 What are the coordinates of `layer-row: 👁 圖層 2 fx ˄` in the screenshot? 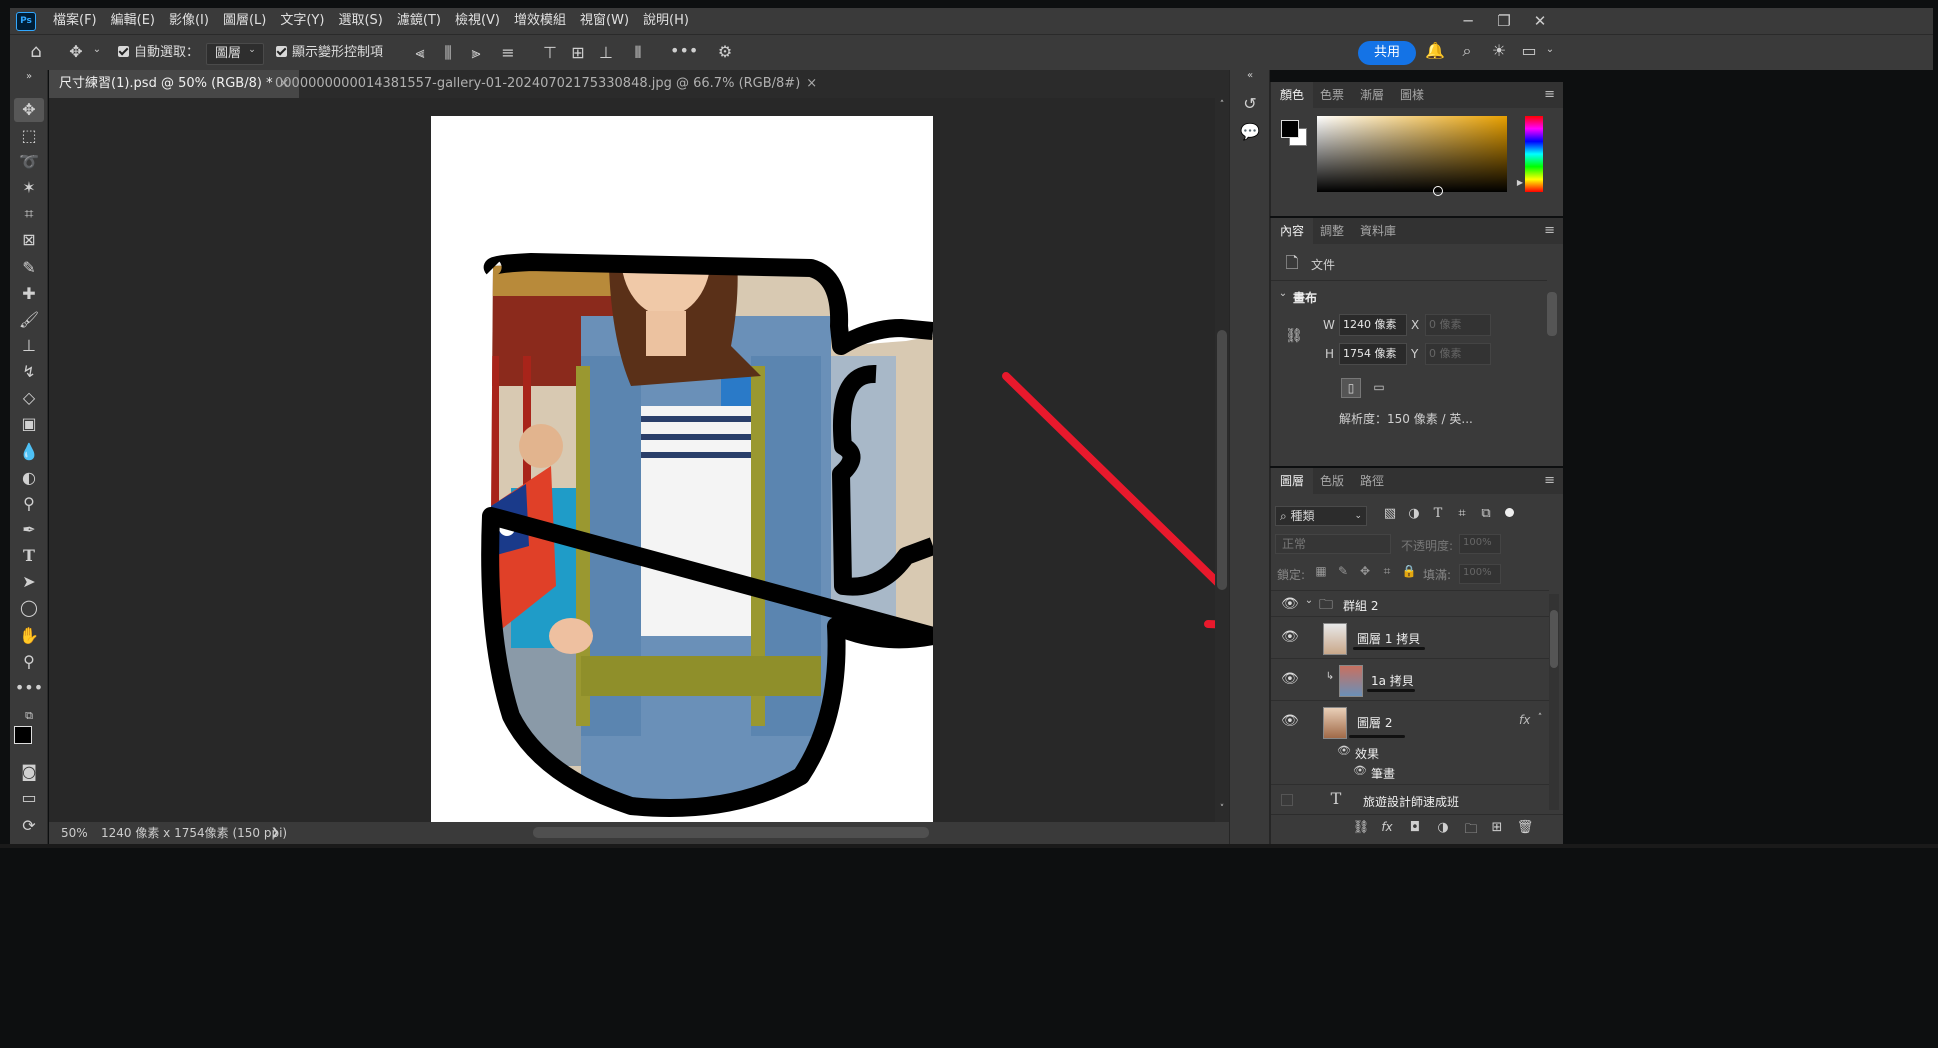 It's located at (1410, 721).